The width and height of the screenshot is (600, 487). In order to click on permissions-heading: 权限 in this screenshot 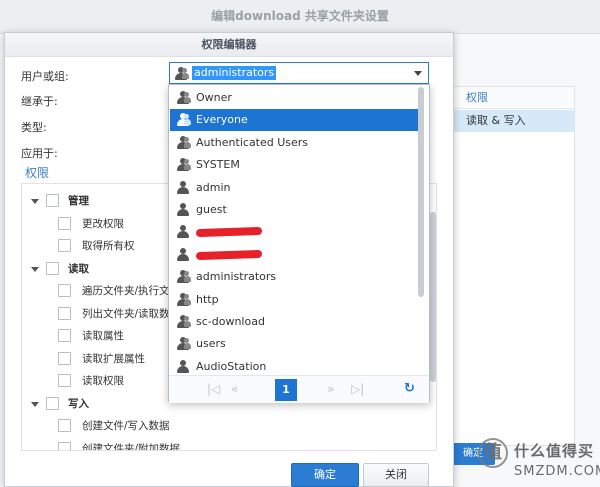, I will do `click(37, 173)`.